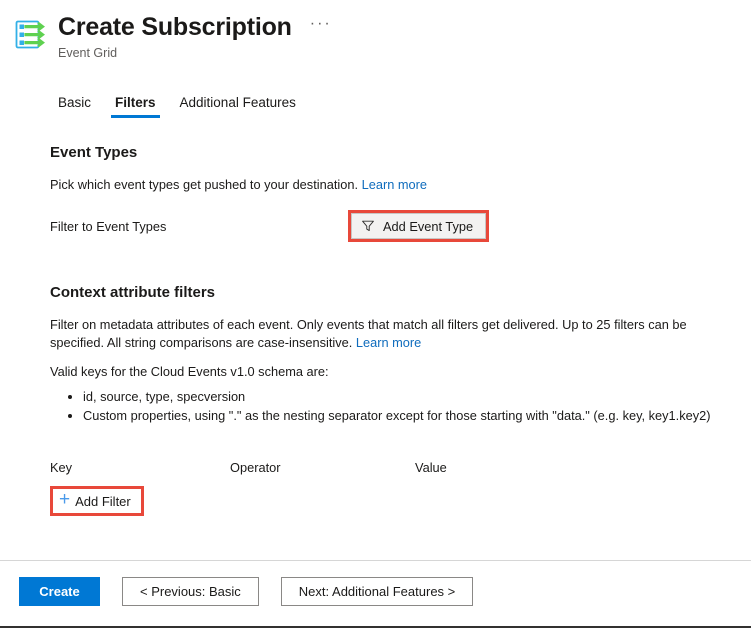 Image resolution: width=751 pixels, height=628 pixels. I want to click on list-item: id, source, type, specversion, so click(417, 396).